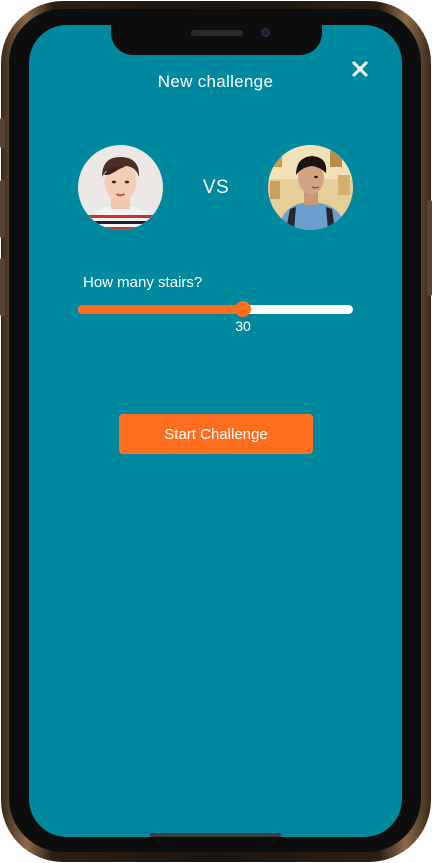 The width and height of the screenshot is (432, 863). What do you see at coordinates (160, 309) in the screenshot?
I see `slider-fill` at bounding box center [160, 309].